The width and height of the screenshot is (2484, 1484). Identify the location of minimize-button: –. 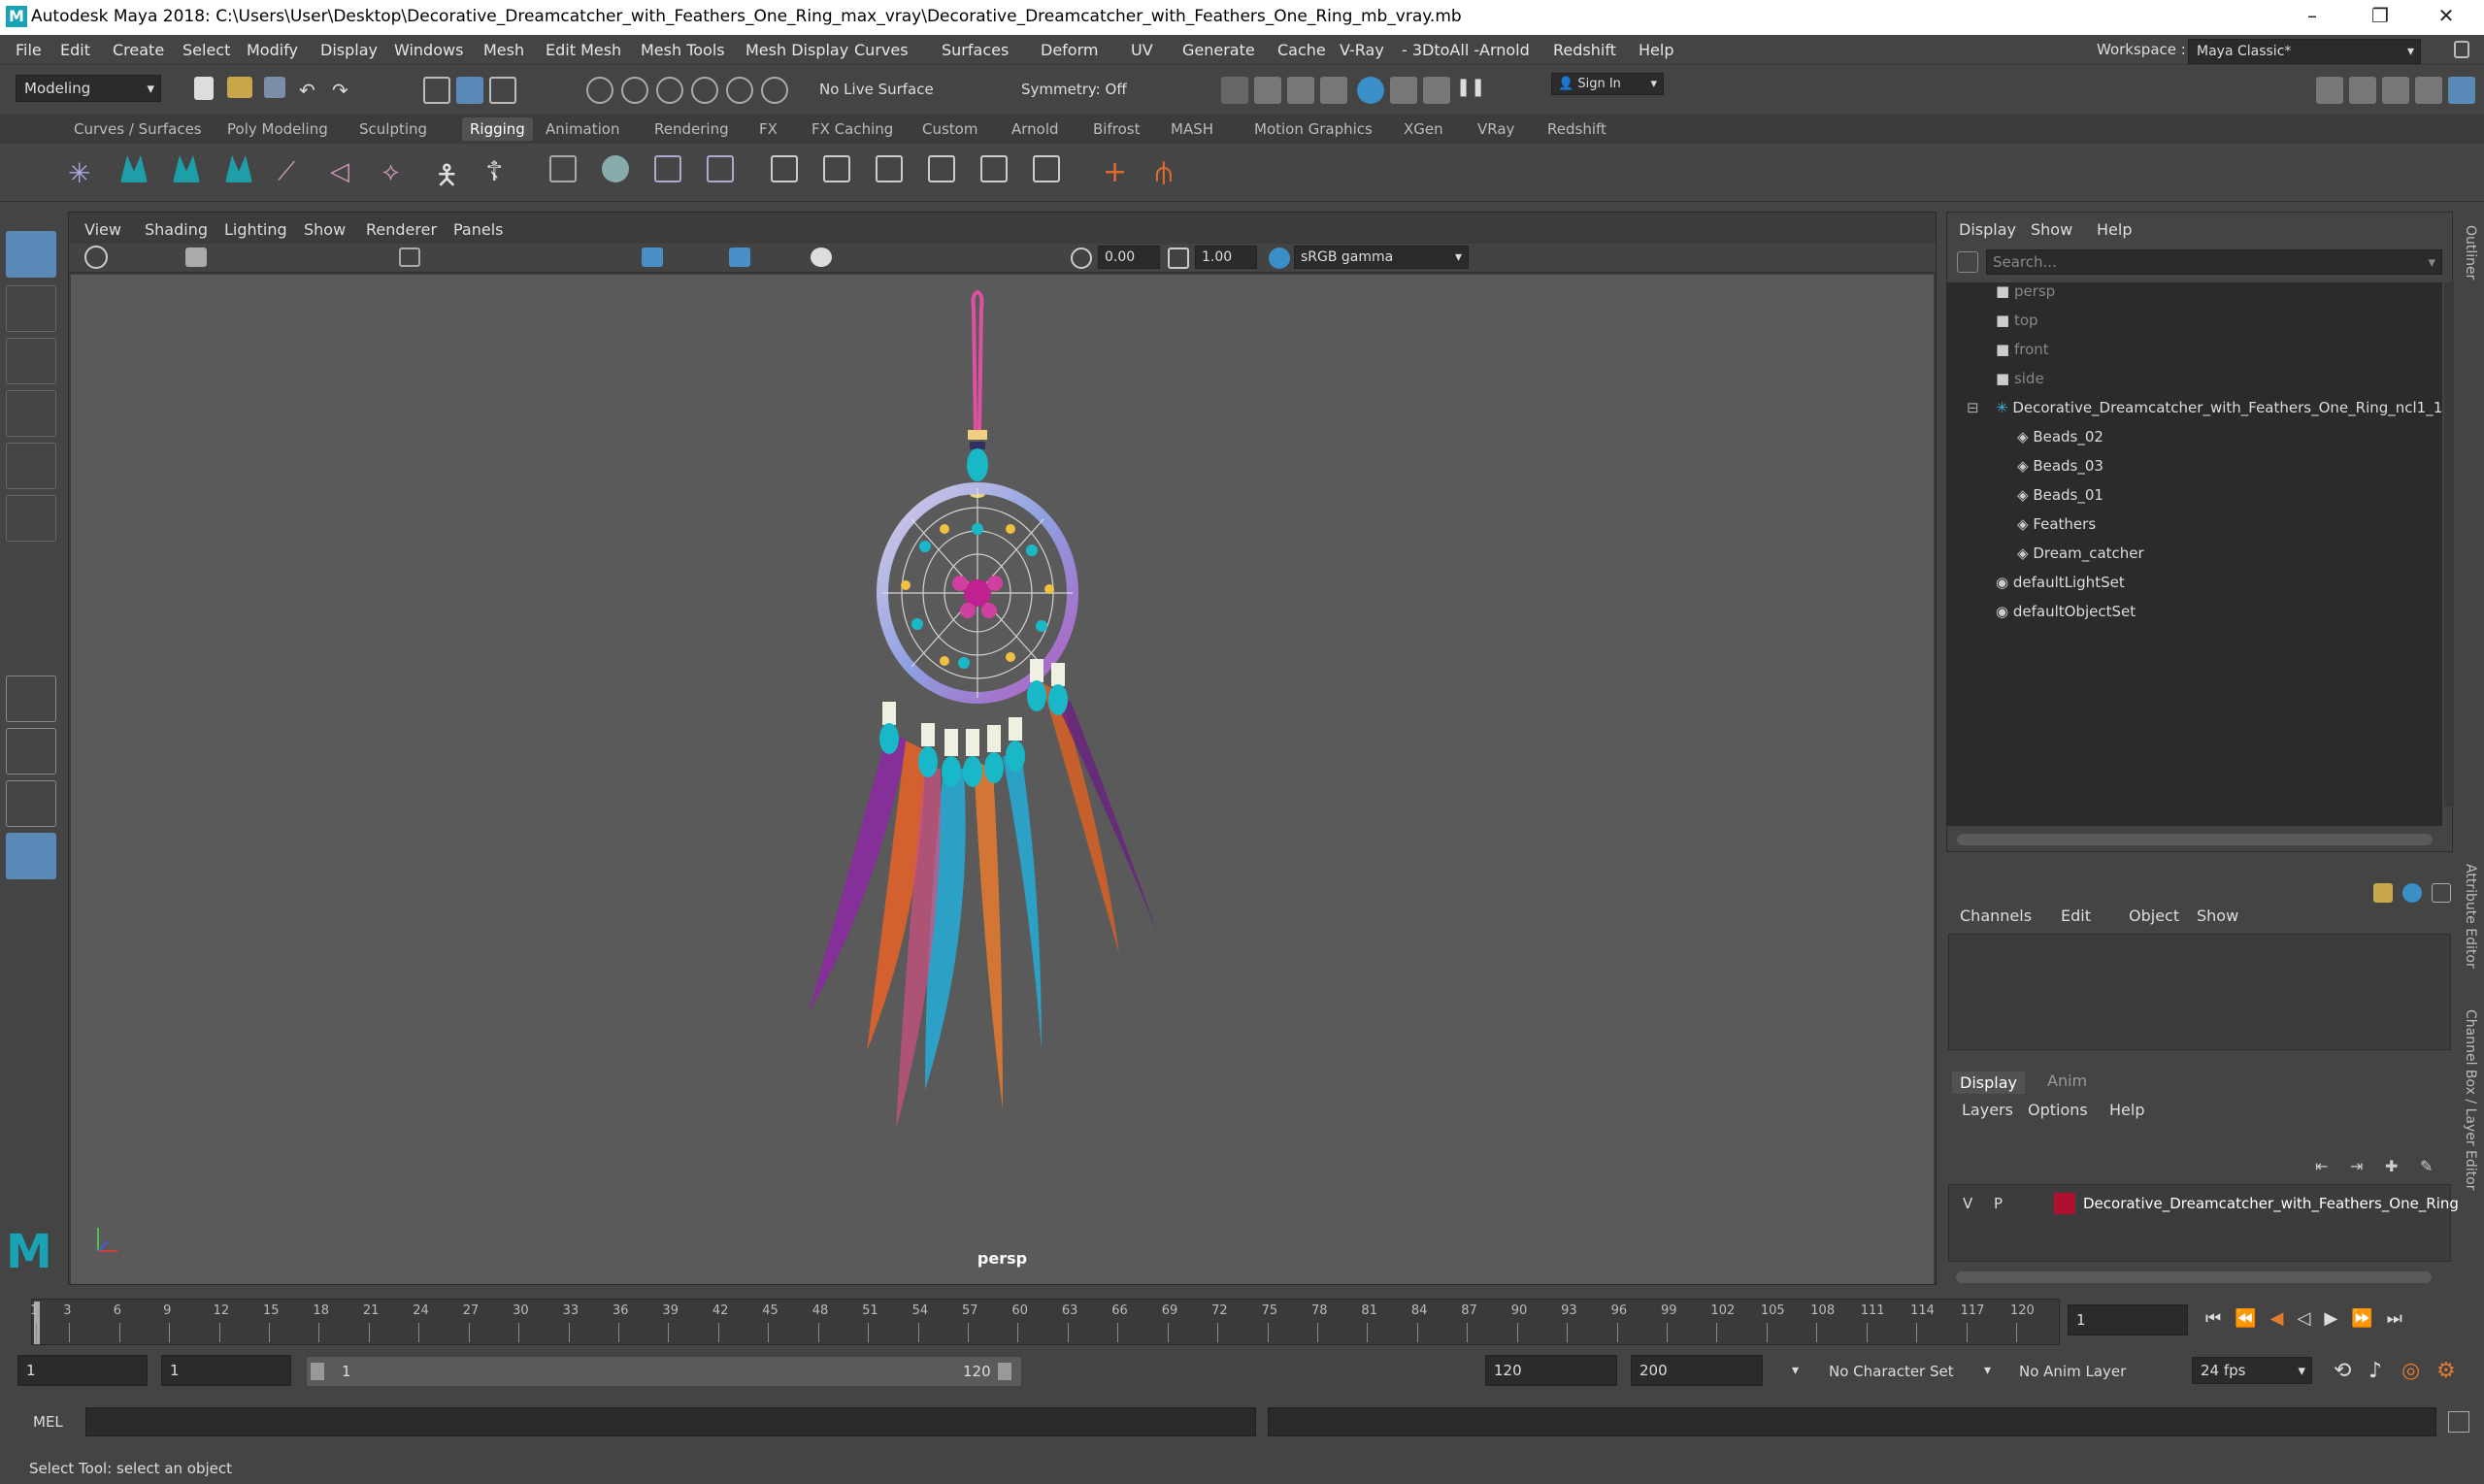
(2312, 17).